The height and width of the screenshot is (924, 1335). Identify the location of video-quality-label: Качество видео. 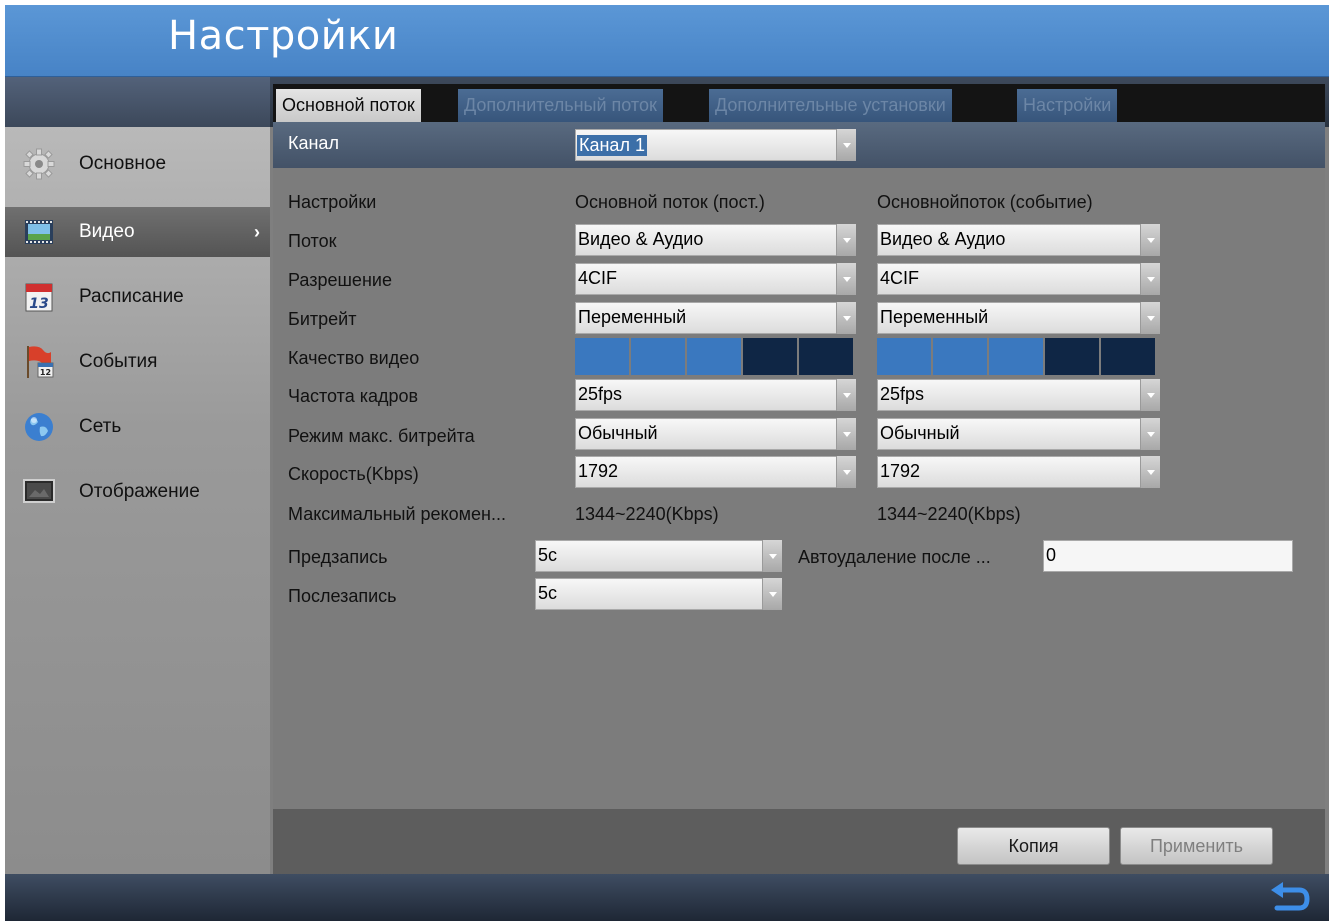
(354, 358).